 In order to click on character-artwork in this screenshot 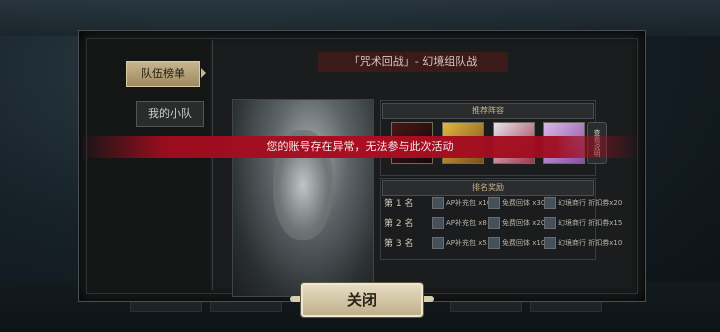, I will do `click(303, 198)`.